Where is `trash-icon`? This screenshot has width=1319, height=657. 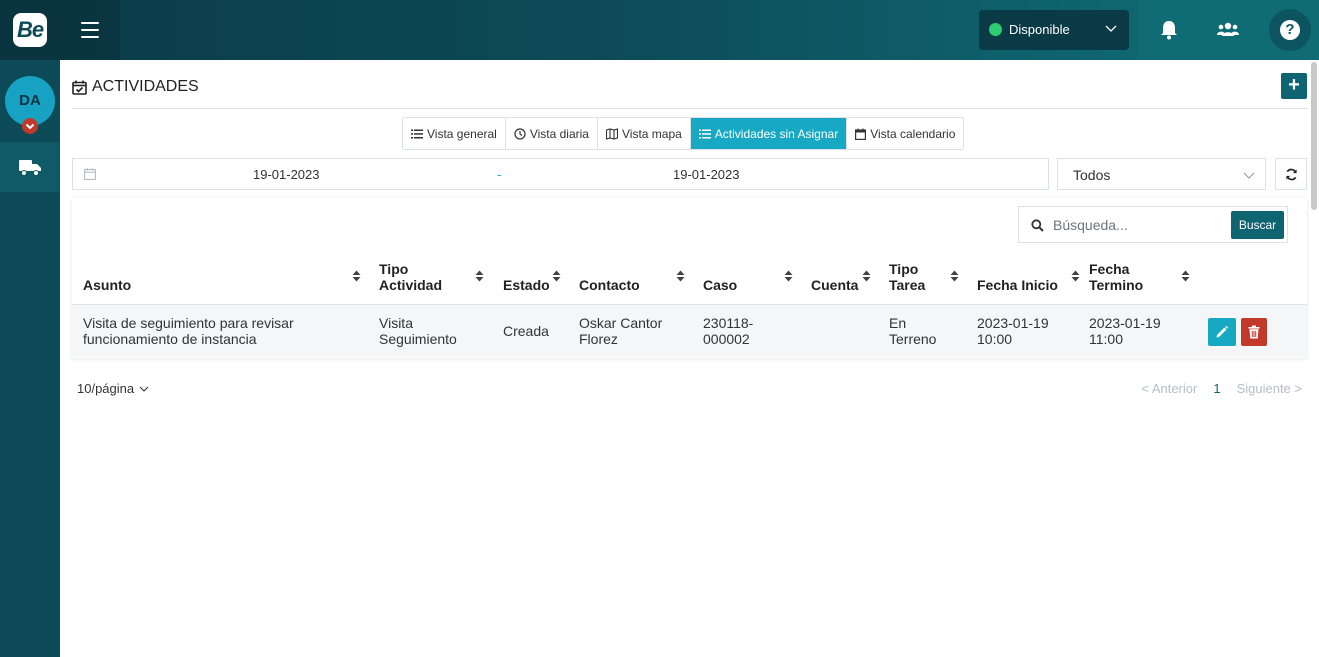
trash-icon is located at coordinates (1254, 332).